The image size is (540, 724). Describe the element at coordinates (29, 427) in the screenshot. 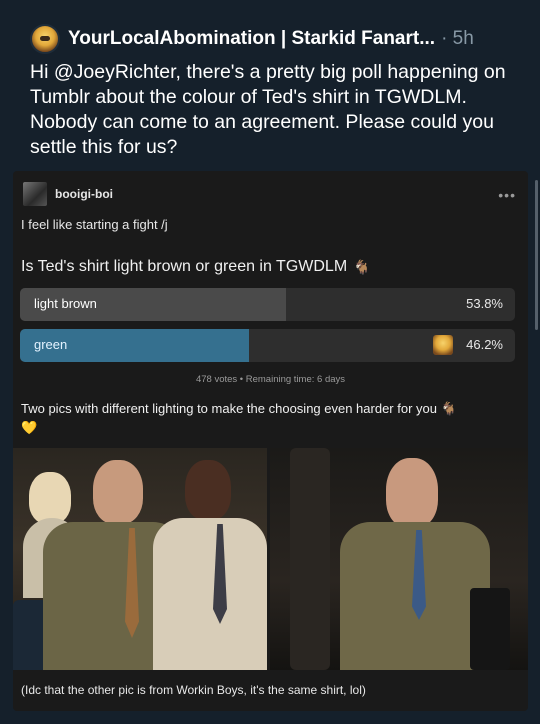

I see `yellow-heart-emoji-icon: 💛` at that location.